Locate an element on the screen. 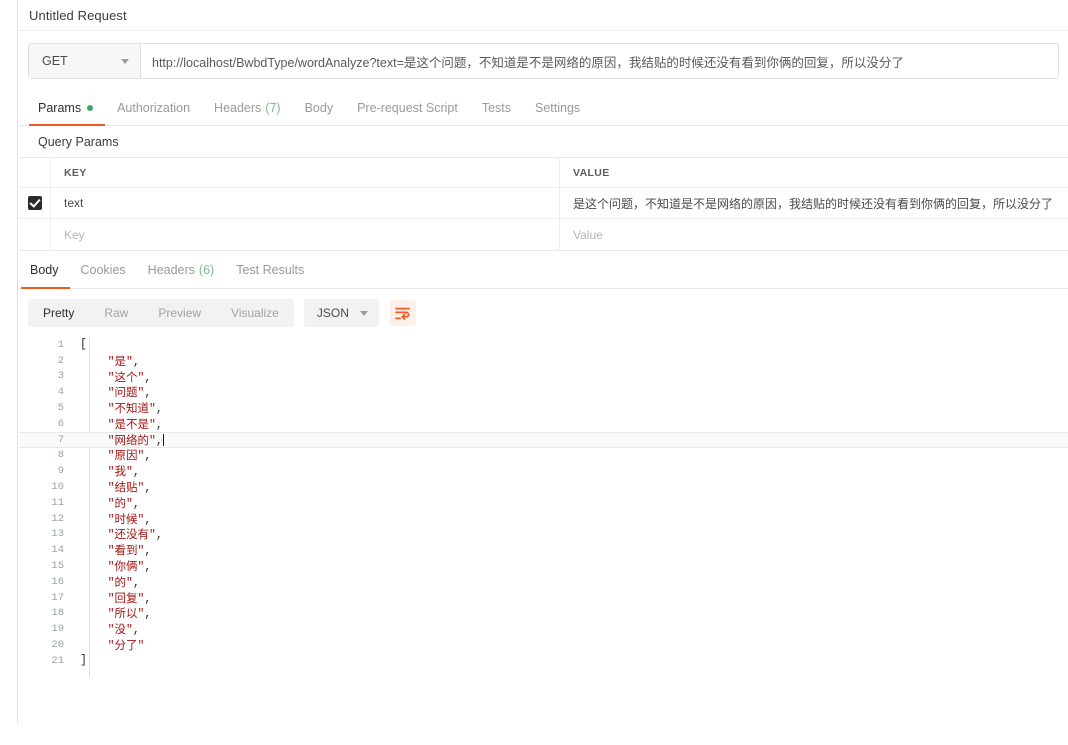  param-enabled-checkbox is located at coordinates (34, 203).